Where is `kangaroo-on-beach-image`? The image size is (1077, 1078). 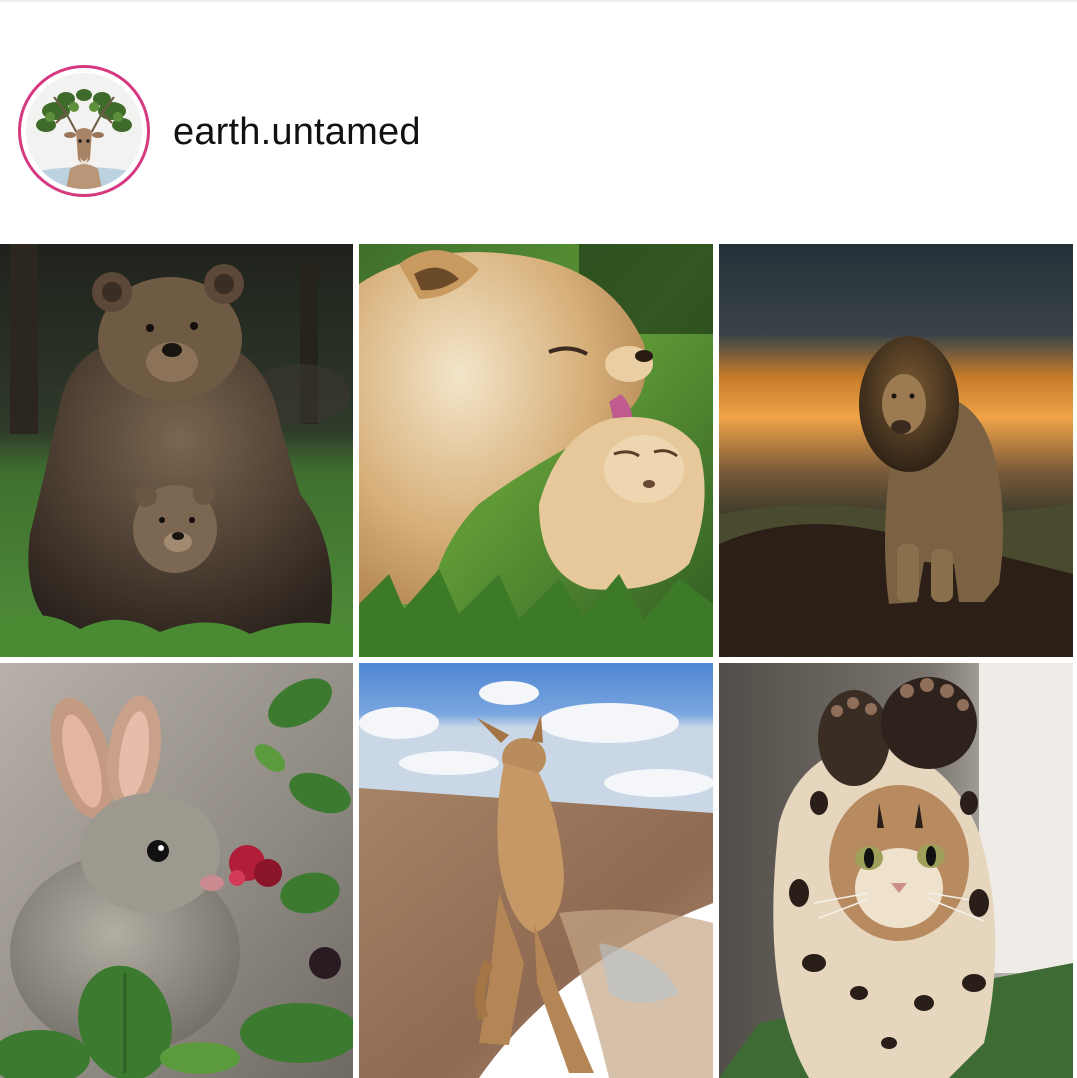
kangaroo-on-beach-image is located at coordinates (536, 870).